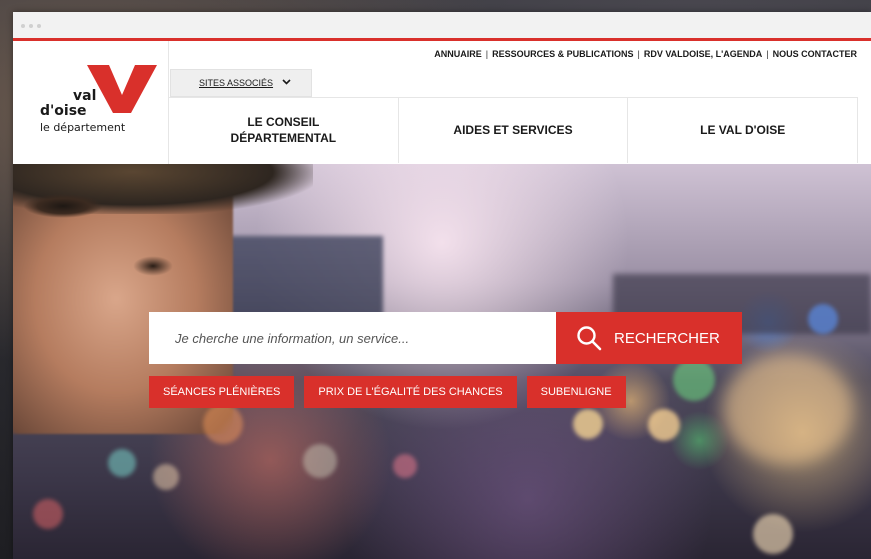 The width and height of the screenshot is (871, 559). I want to click on nav-item-le-val-doise: LE VAL D'OISE, so click(743, 130).